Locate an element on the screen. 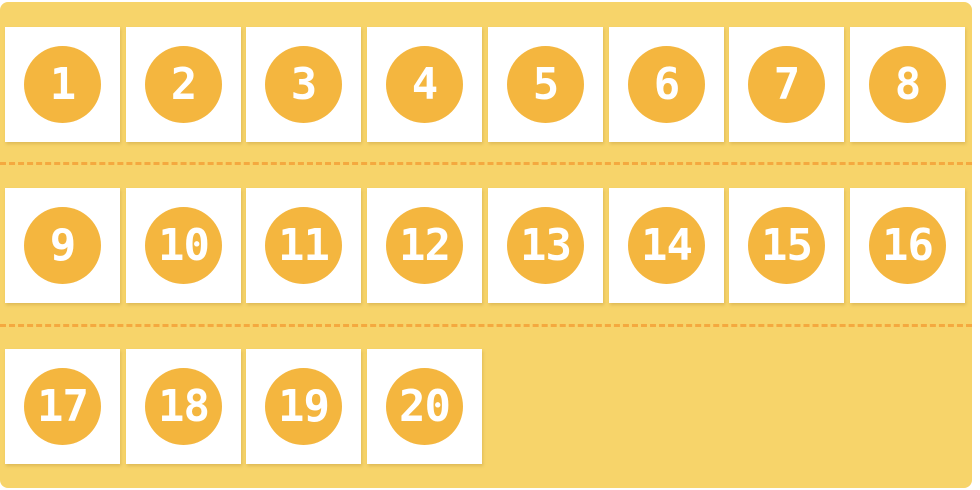  grid-tile-17: 17 is located at coordinates (62, 406).